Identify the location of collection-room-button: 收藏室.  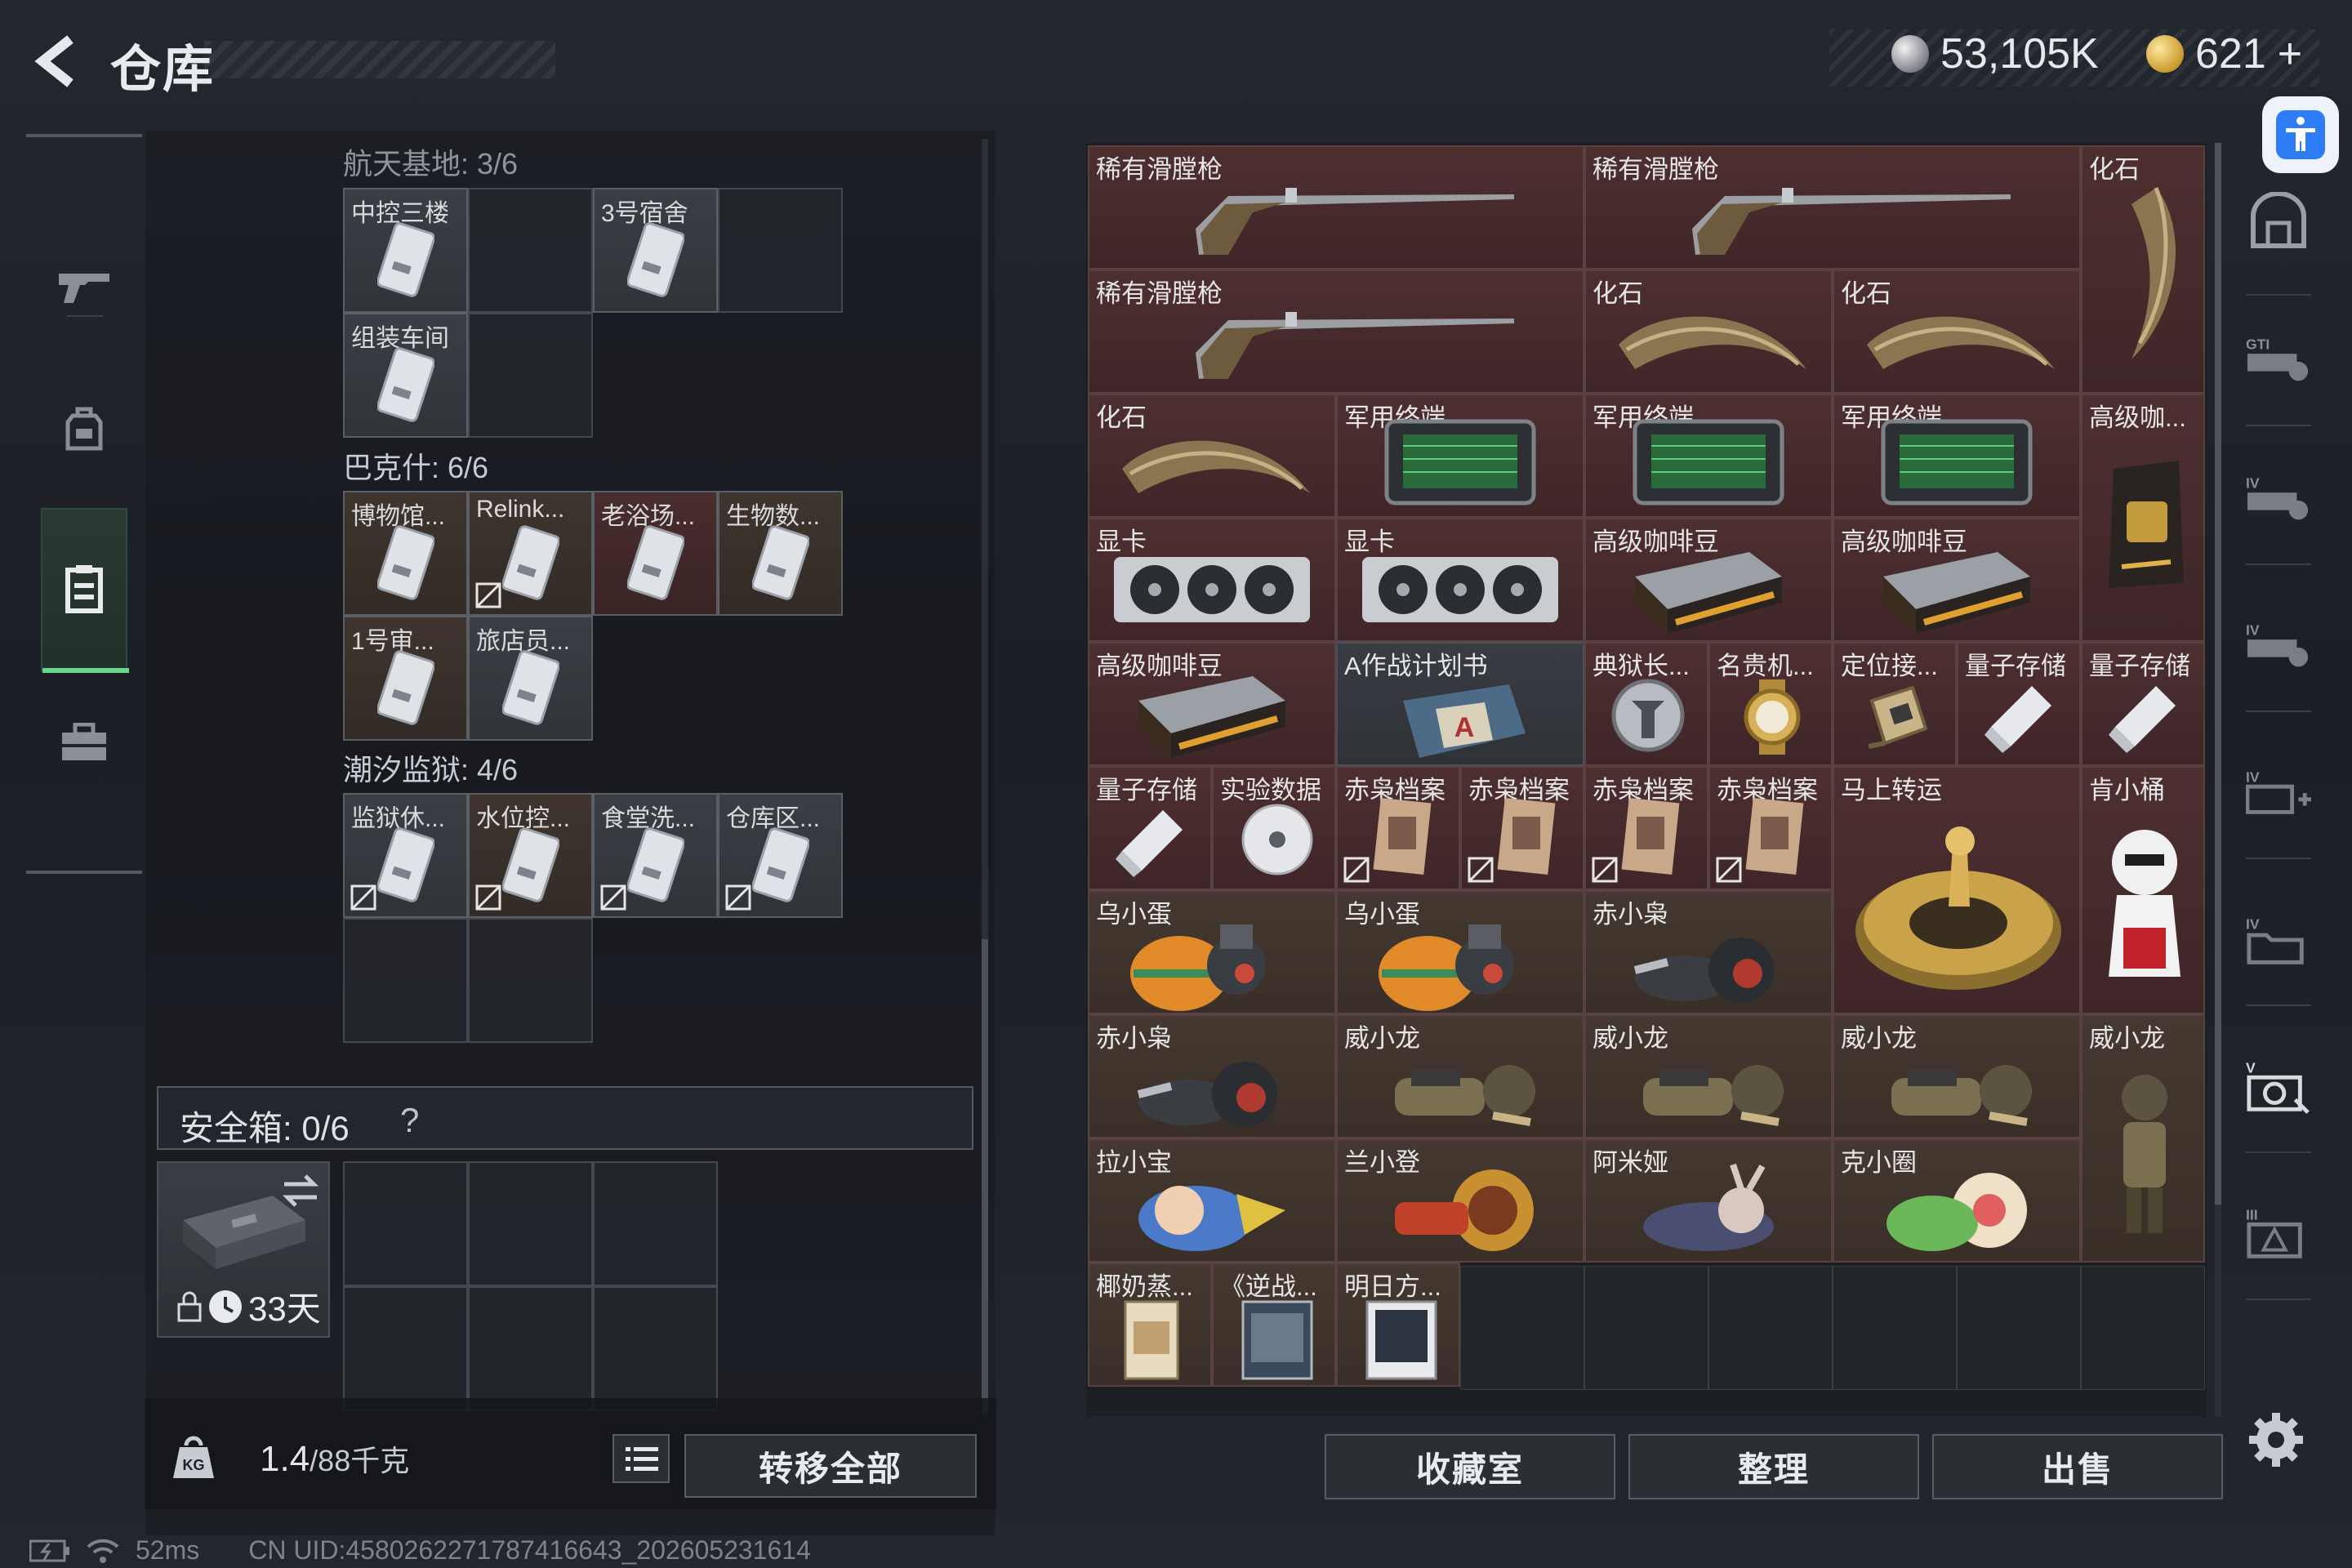
(1470, 1466).